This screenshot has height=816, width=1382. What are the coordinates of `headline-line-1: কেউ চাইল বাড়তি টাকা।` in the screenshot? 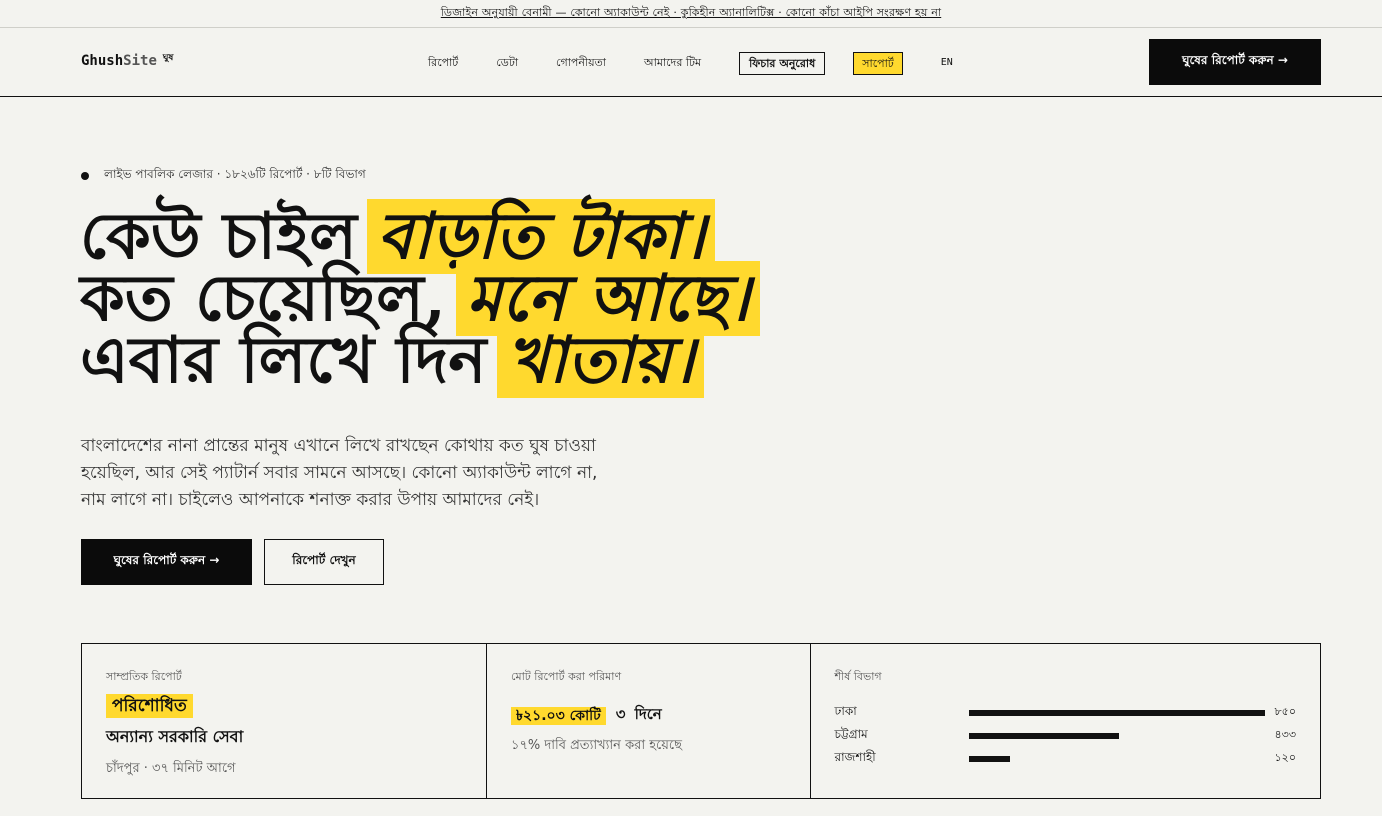 It's located at (420, 236).